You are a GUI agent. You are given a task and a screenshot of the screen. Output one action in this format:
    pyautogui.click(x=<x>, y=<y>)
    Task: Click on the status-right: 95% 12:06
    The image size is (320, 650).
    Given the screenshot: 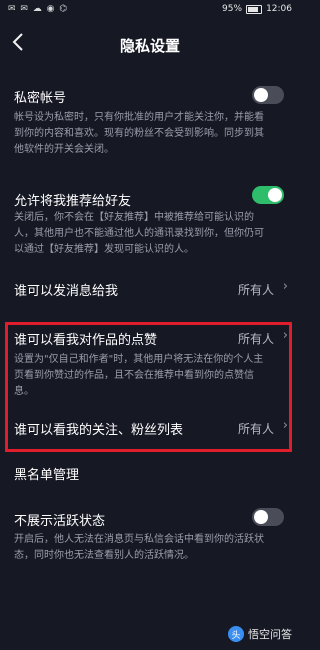 What is the action you would take?
    pyautogui.click(x=257, y=9)
    